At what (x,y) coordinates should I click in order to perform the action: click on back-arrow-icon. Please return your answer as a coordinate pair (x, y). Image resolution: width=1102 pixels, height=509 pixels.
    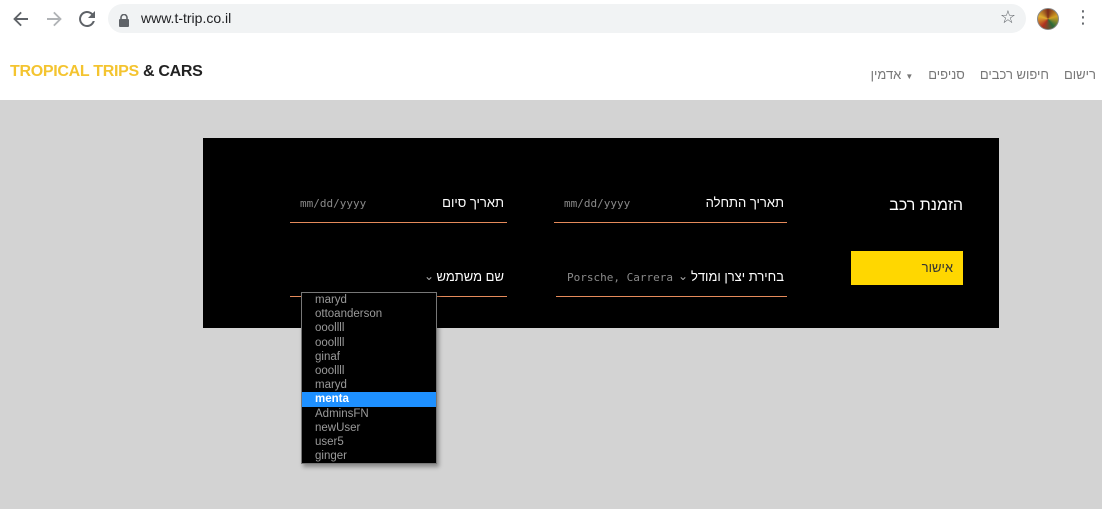
    Looking at the image, I should click on (21, 19).